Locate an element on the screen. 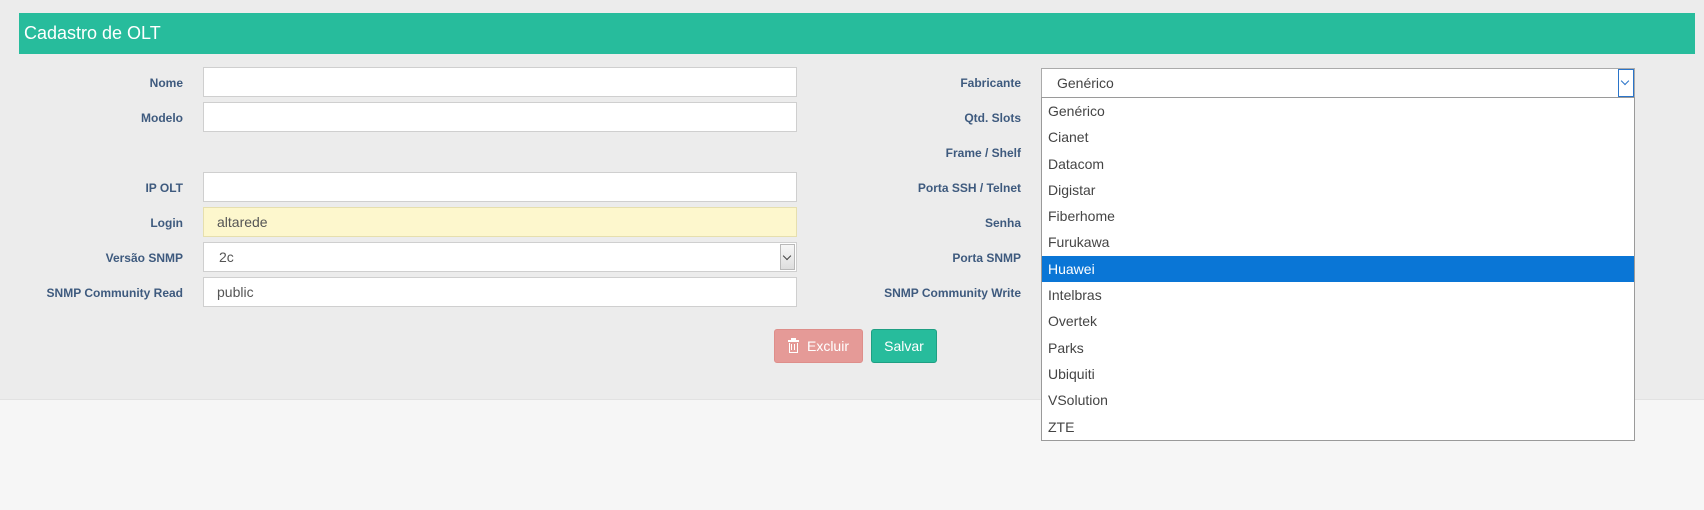  qtd-slots-label: Qtd. Slots is located at coordinates (992, 118).